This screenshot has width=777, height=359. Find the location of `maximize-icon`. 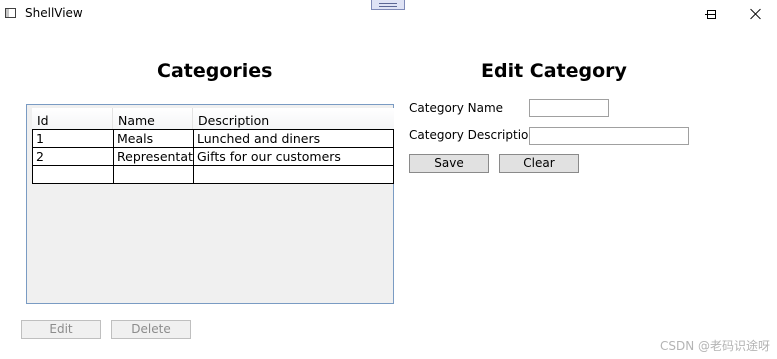

maximize-icon is located at coordinates (711, 14).